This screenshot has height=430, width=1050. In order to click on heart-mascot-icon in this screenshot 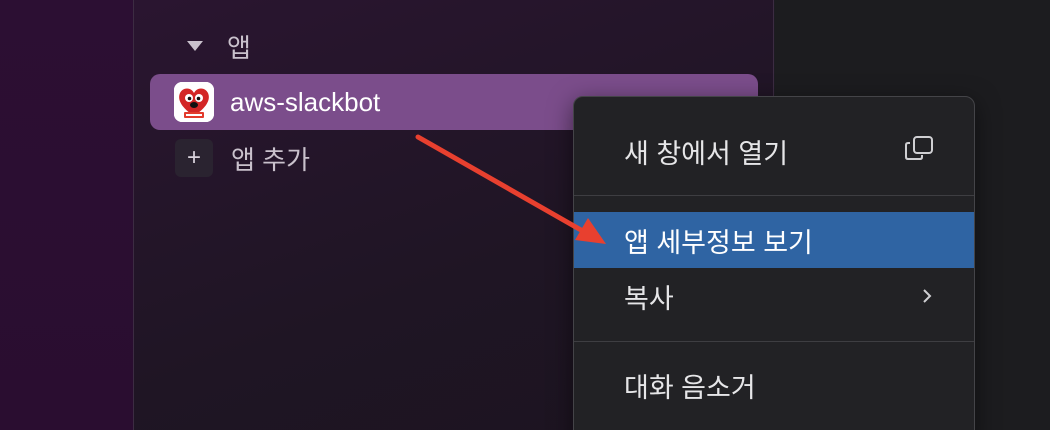, I will do `click(194, 102)`.